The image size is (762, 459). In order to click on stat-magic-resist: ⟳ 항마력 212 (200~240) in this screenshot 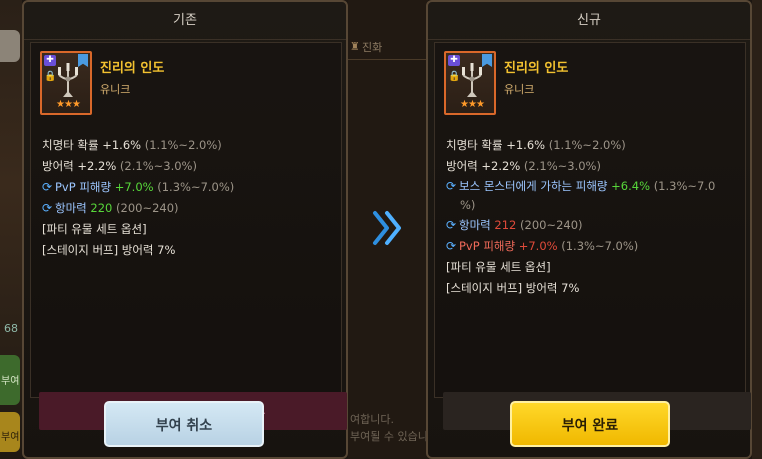, I will do `click(594, 225)`.